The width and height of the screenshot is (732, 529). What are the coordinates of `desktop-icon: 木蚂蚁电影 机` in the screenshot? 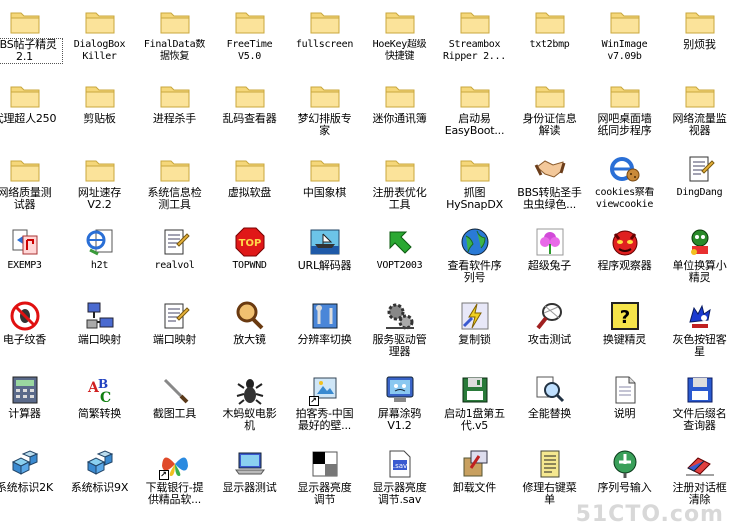 It's located at (249, 409).